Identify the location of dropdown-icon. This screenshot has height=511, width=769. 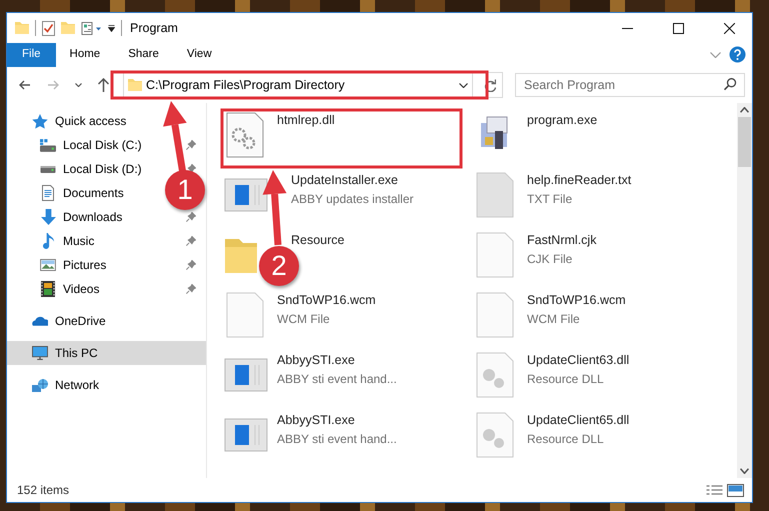
(463, 85).